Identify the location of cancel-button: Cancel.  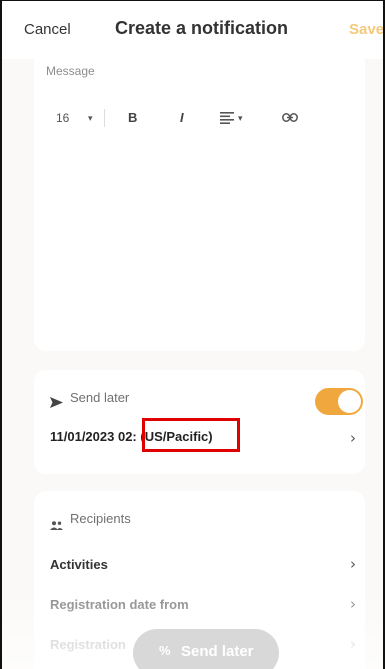
(47, 29).